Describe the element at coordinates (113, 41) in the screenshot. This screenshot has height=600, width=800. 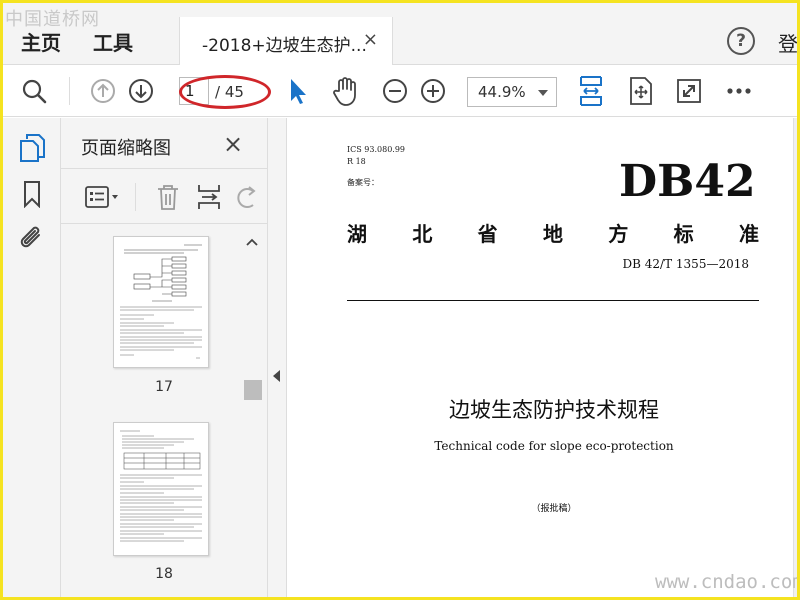
I see `menu-tools: 工具` at that location.